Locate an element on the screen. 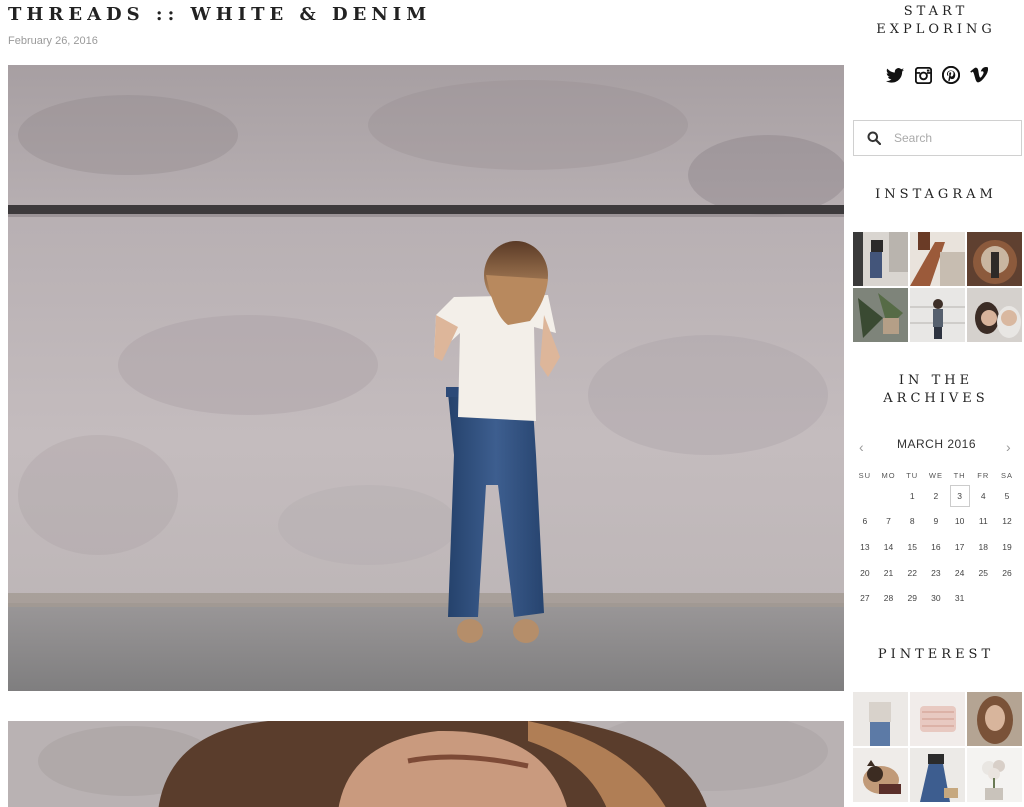 Image resolution: width=1024 pixels, height=807 pixels. pinterest-icon is located at coordinates (951, 75).